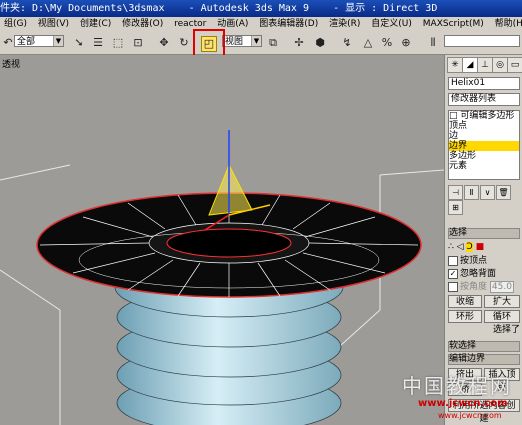 The width and height of the screenshot is (522, 425). Describe the element at coordinates (484, 166) in the screenshot. I see `stack-item-element: 元素` at that location.